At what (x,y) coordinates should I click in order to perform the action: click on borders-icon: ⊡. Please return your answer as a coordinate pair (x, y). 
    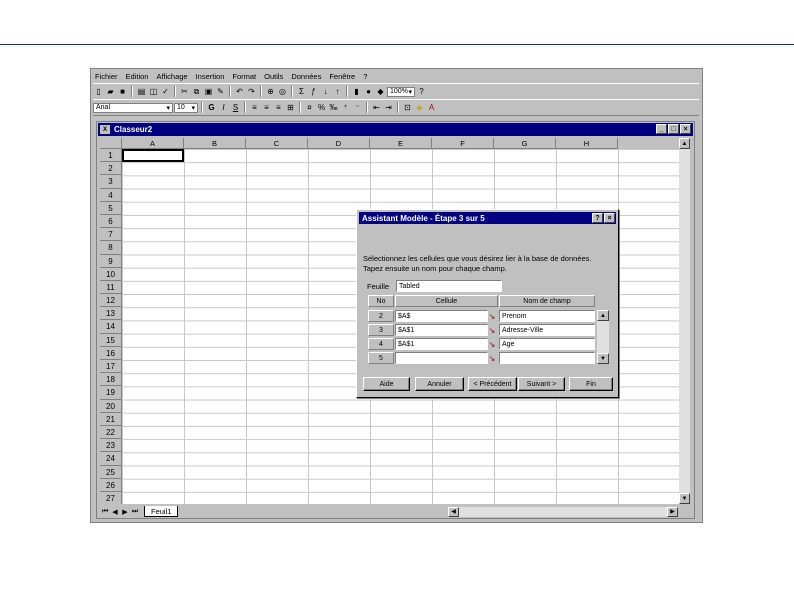
    Looking at the image, I should click on (407, 107).